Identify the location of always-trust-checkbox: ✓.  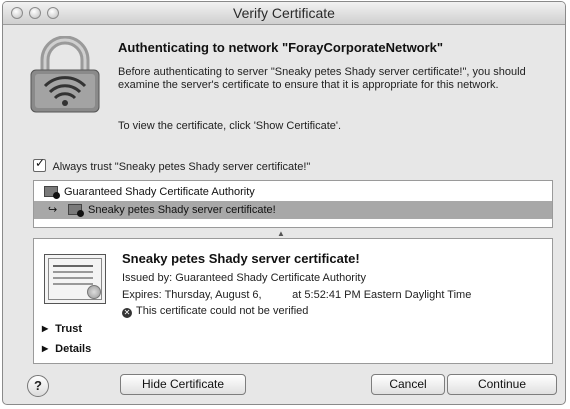
(39, 164).